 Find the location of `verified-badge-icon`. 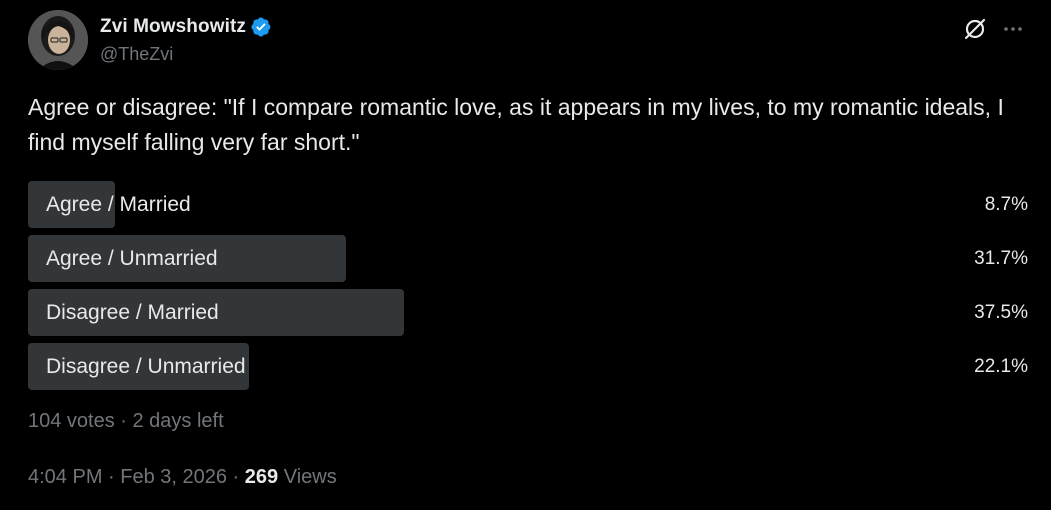

verified-badge-icon is located at coordinates (261, 27).